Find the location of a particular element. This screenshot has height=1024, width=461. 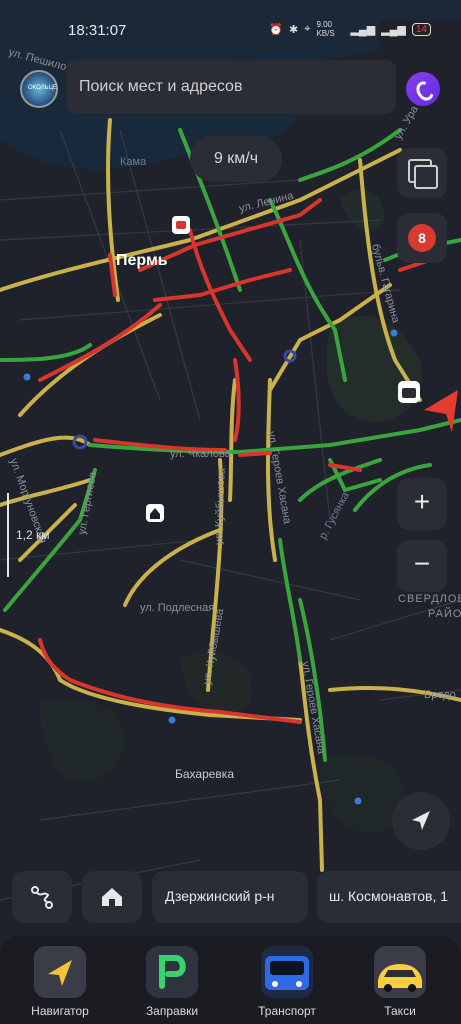

tab-fuel-label: Заправки is located at coordinates (172, 1011).